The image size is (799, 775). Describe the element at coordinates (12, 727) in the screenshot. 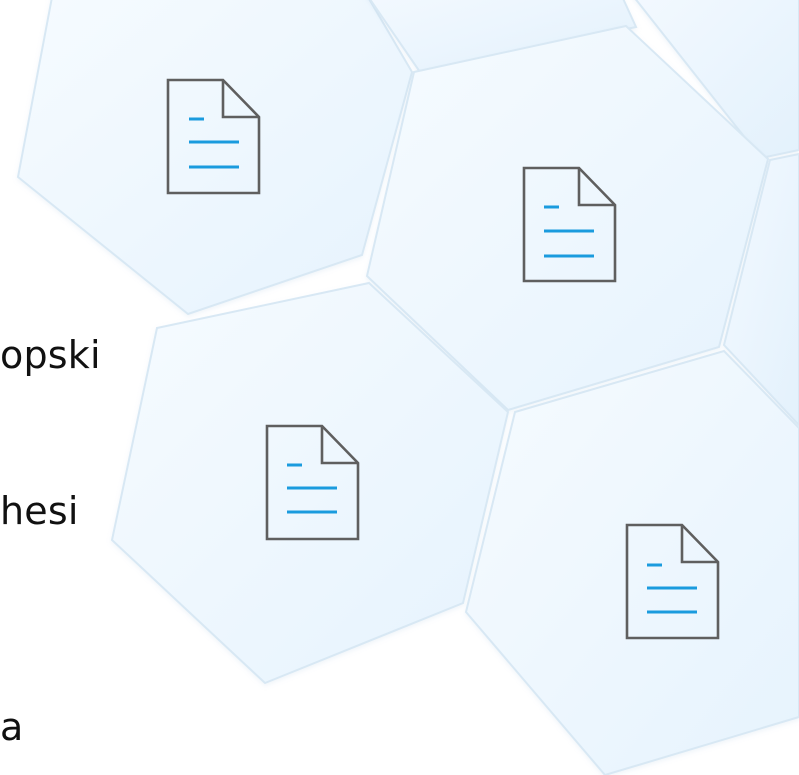

I see `cropped-text-line-3: a` at that location.